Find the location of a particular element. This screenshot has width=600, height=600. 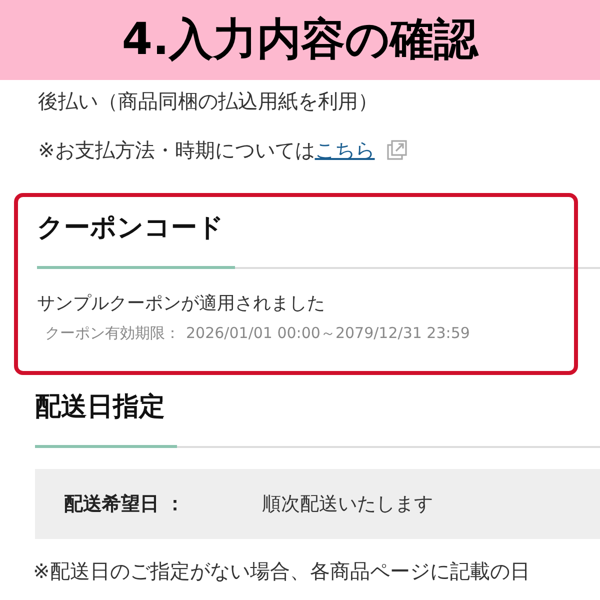

payment-method: 後払い（商品同梱の払込用紙を利用） is located at coordinates (208, 101).